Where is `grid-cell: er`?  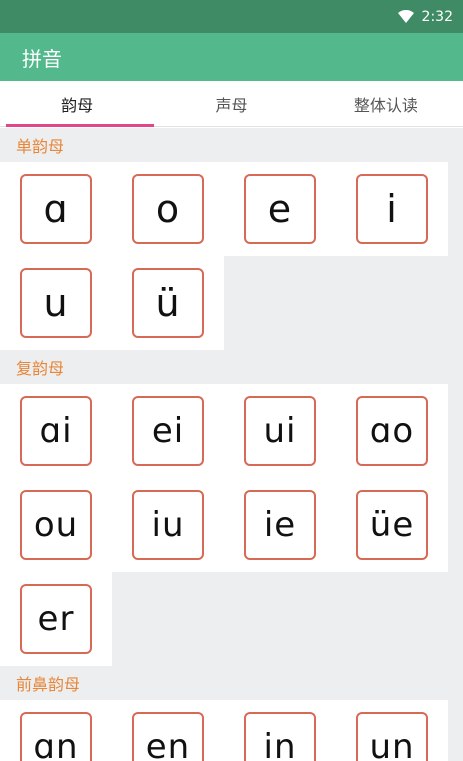 grid-cell: er is located at coordinates (56, 619).